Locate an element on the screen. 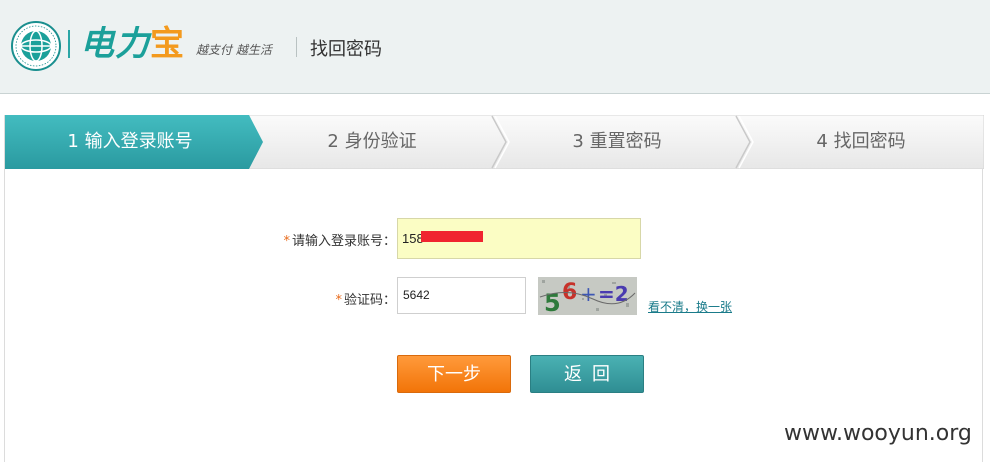 The width and height of the screenshot is (990, 462). back-button: 返回 is located at coordinates (587, 374).